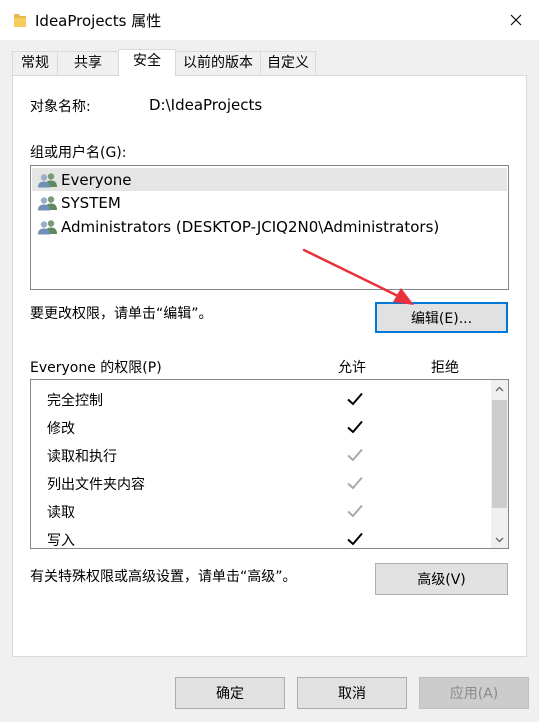 The width and height of the screenshot is (539, 722). Describe the element at coordinates (20, 20) in the screenshot. I see `folder-icon` at that location.